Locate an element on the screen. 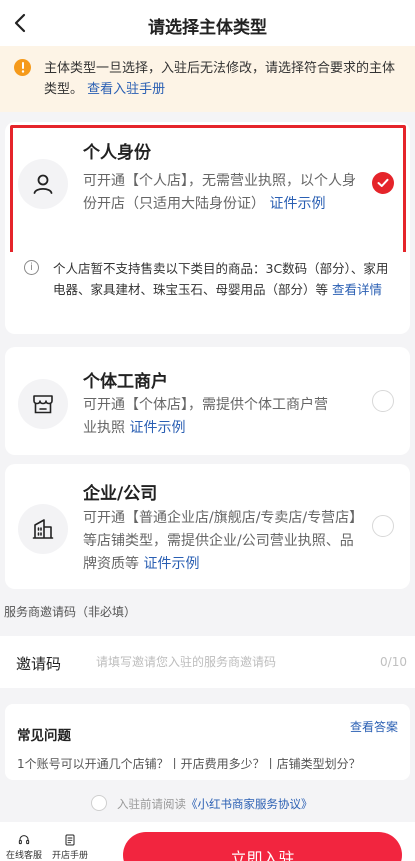  info-circle-icon: i is located at coordinates (31, 267).